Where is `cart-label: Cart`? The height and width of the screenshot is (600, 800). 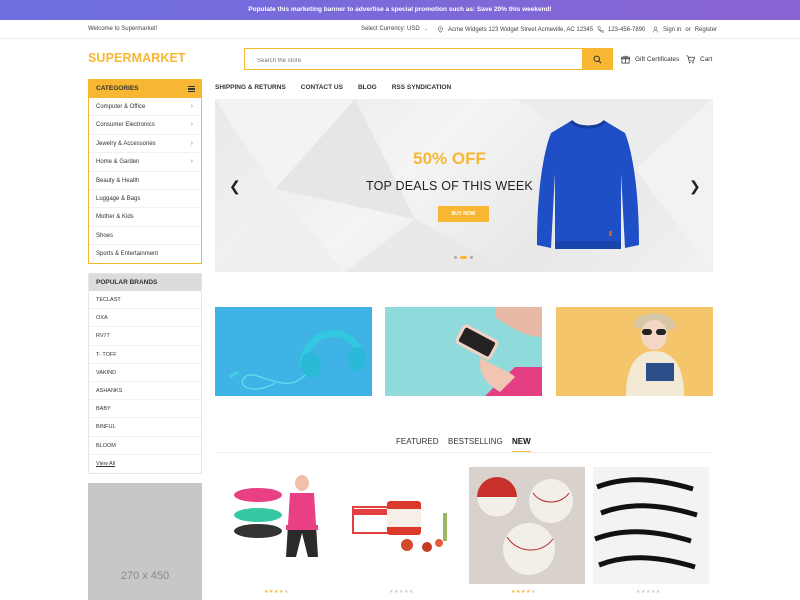
cart-label: Cart is located at coordinates (706, 59).